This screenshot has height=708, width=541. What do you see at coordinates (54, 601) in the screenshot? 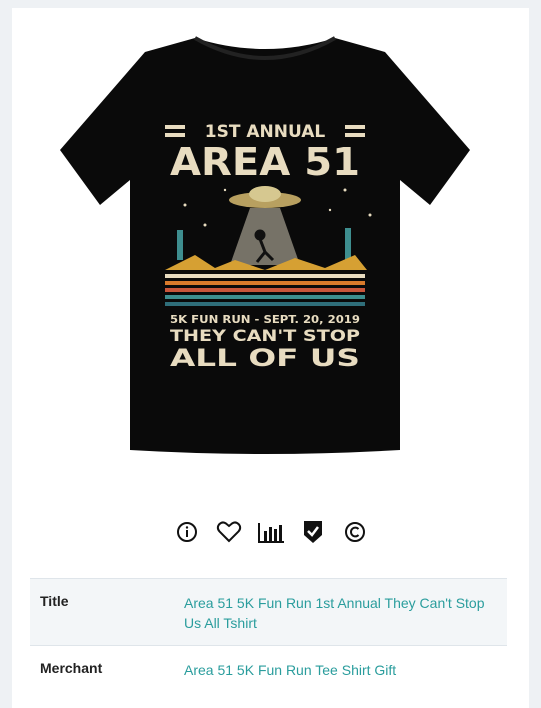
I see `detail-key: Title` at bounding box center [54, 601].